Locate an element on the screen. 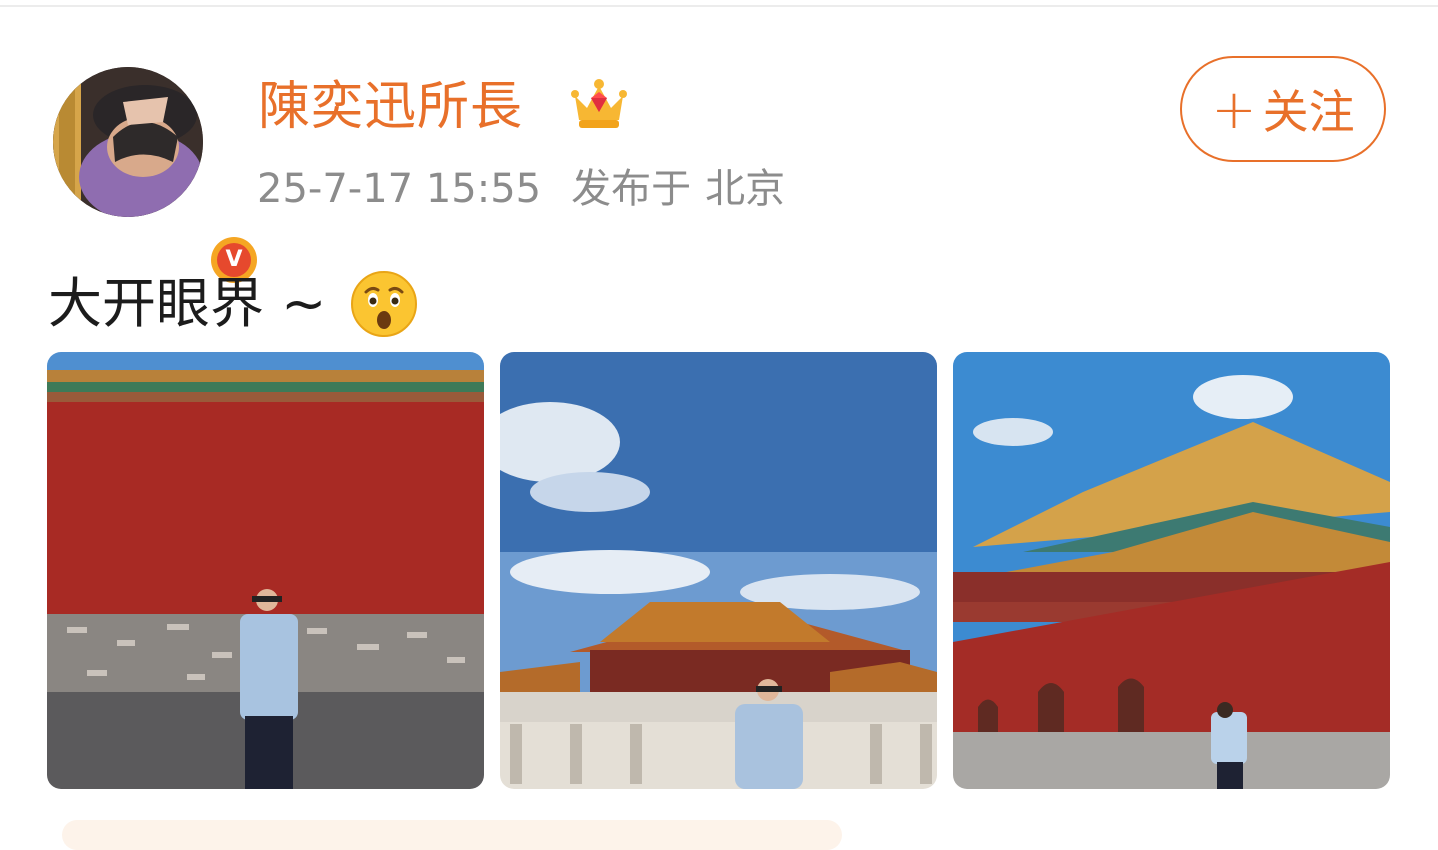 The height and width of the screenshot is (850, 1438). post-text: 大开眼界 ~ is located at coordinates (187, 303).